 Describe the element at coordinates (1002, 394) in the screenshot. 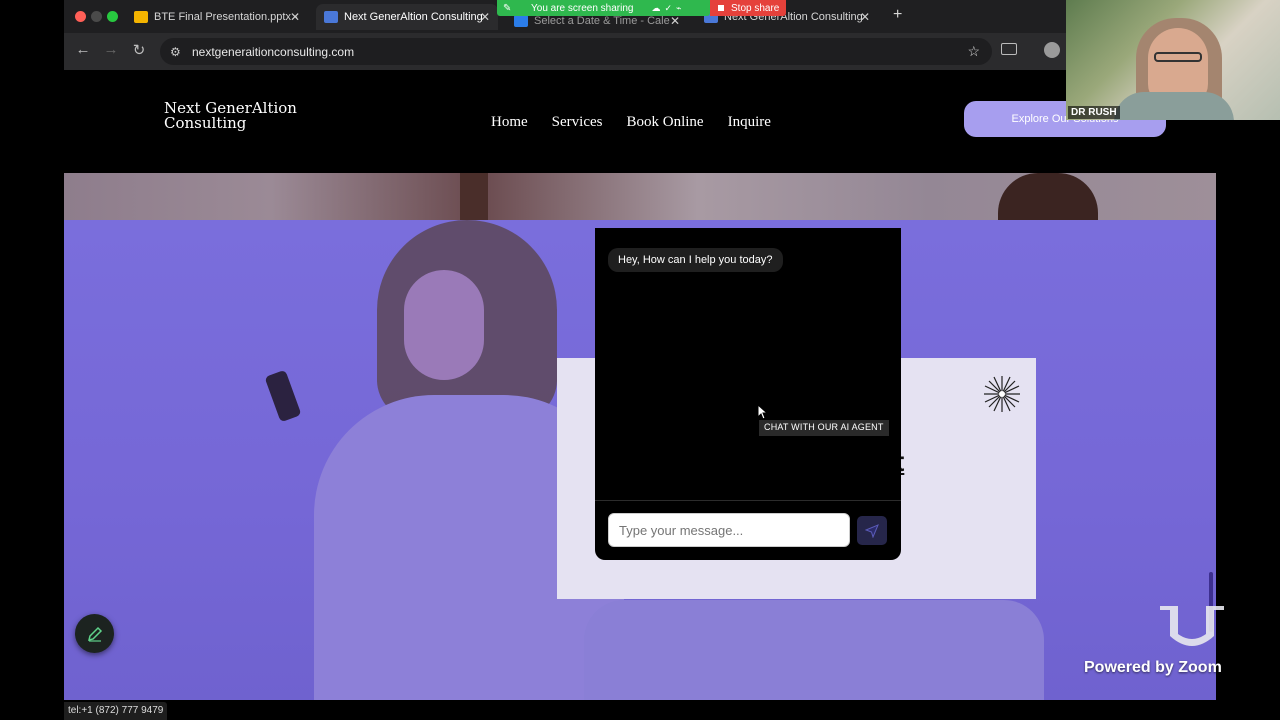

I see `dandelion-icon` at that location.